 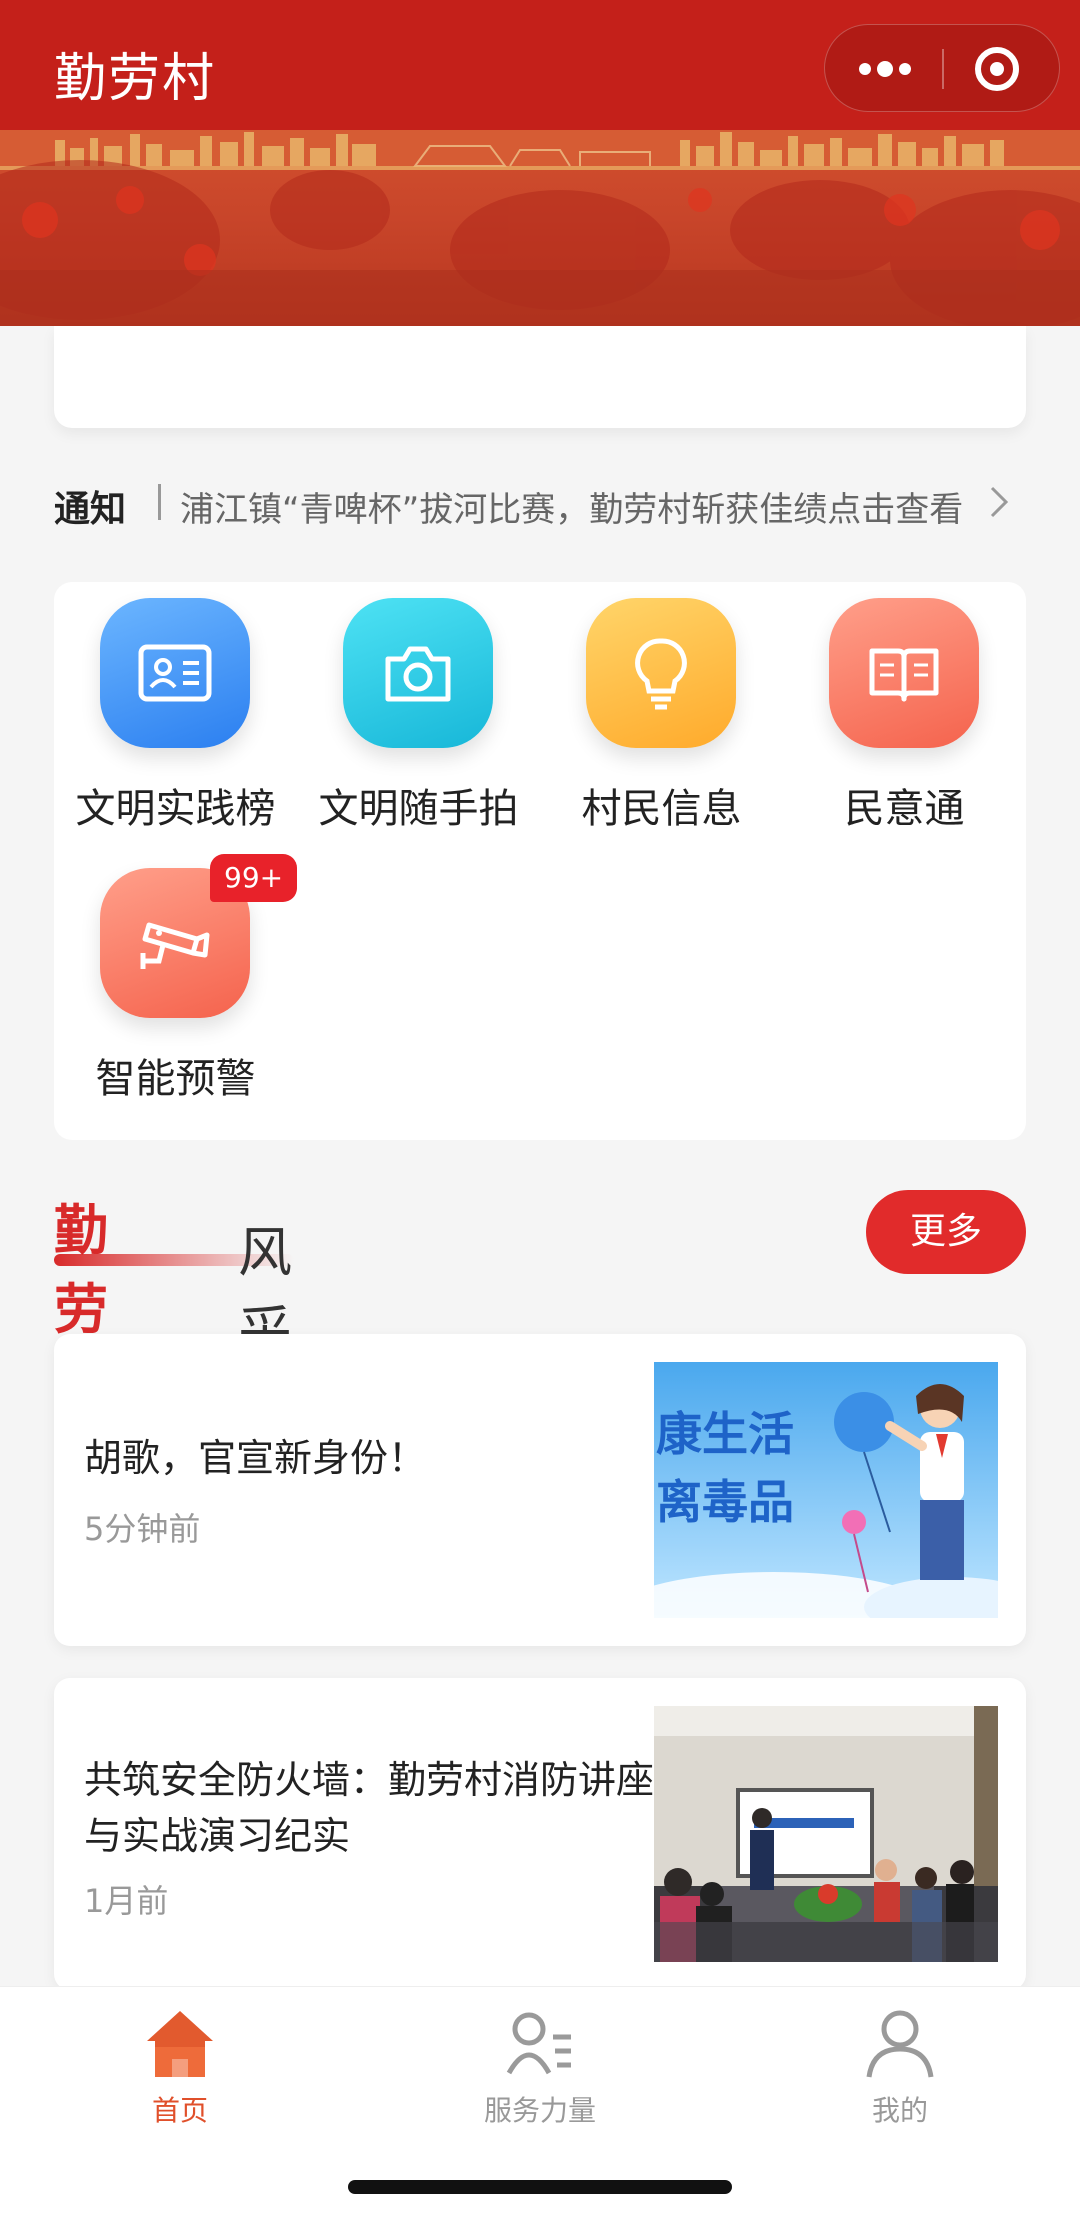 What do you see at coordinates (175, 809) in the screenshot?
I see `function-label: 文明实践榜` at bounding box center [175, 809].